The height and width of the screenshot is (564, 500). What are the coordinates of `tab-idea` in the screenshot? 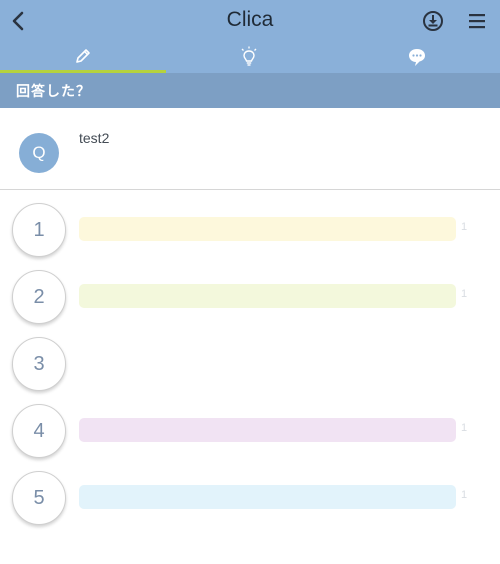 It's located at (249, 57).